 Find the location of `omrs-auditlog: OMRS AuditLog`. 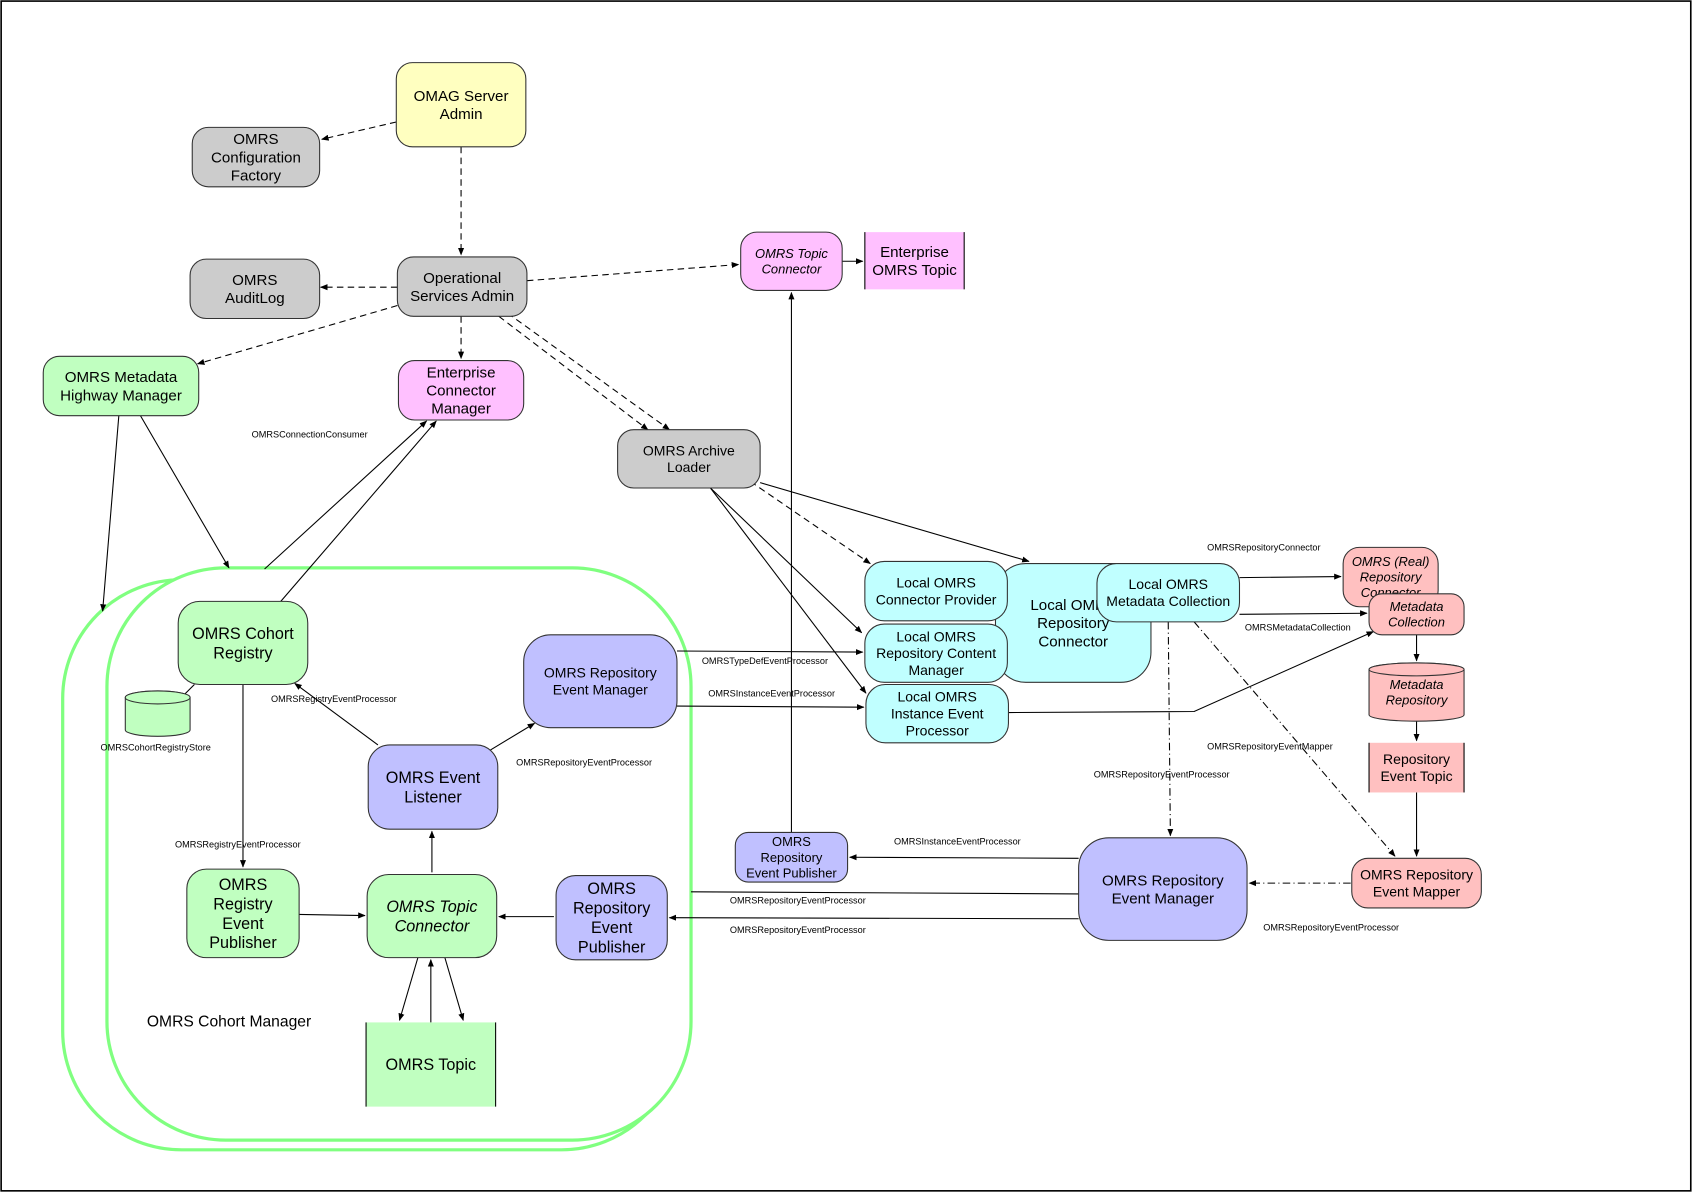

omrs-auditlog: OMRS AuditLog is located at coordinates (255, 289).